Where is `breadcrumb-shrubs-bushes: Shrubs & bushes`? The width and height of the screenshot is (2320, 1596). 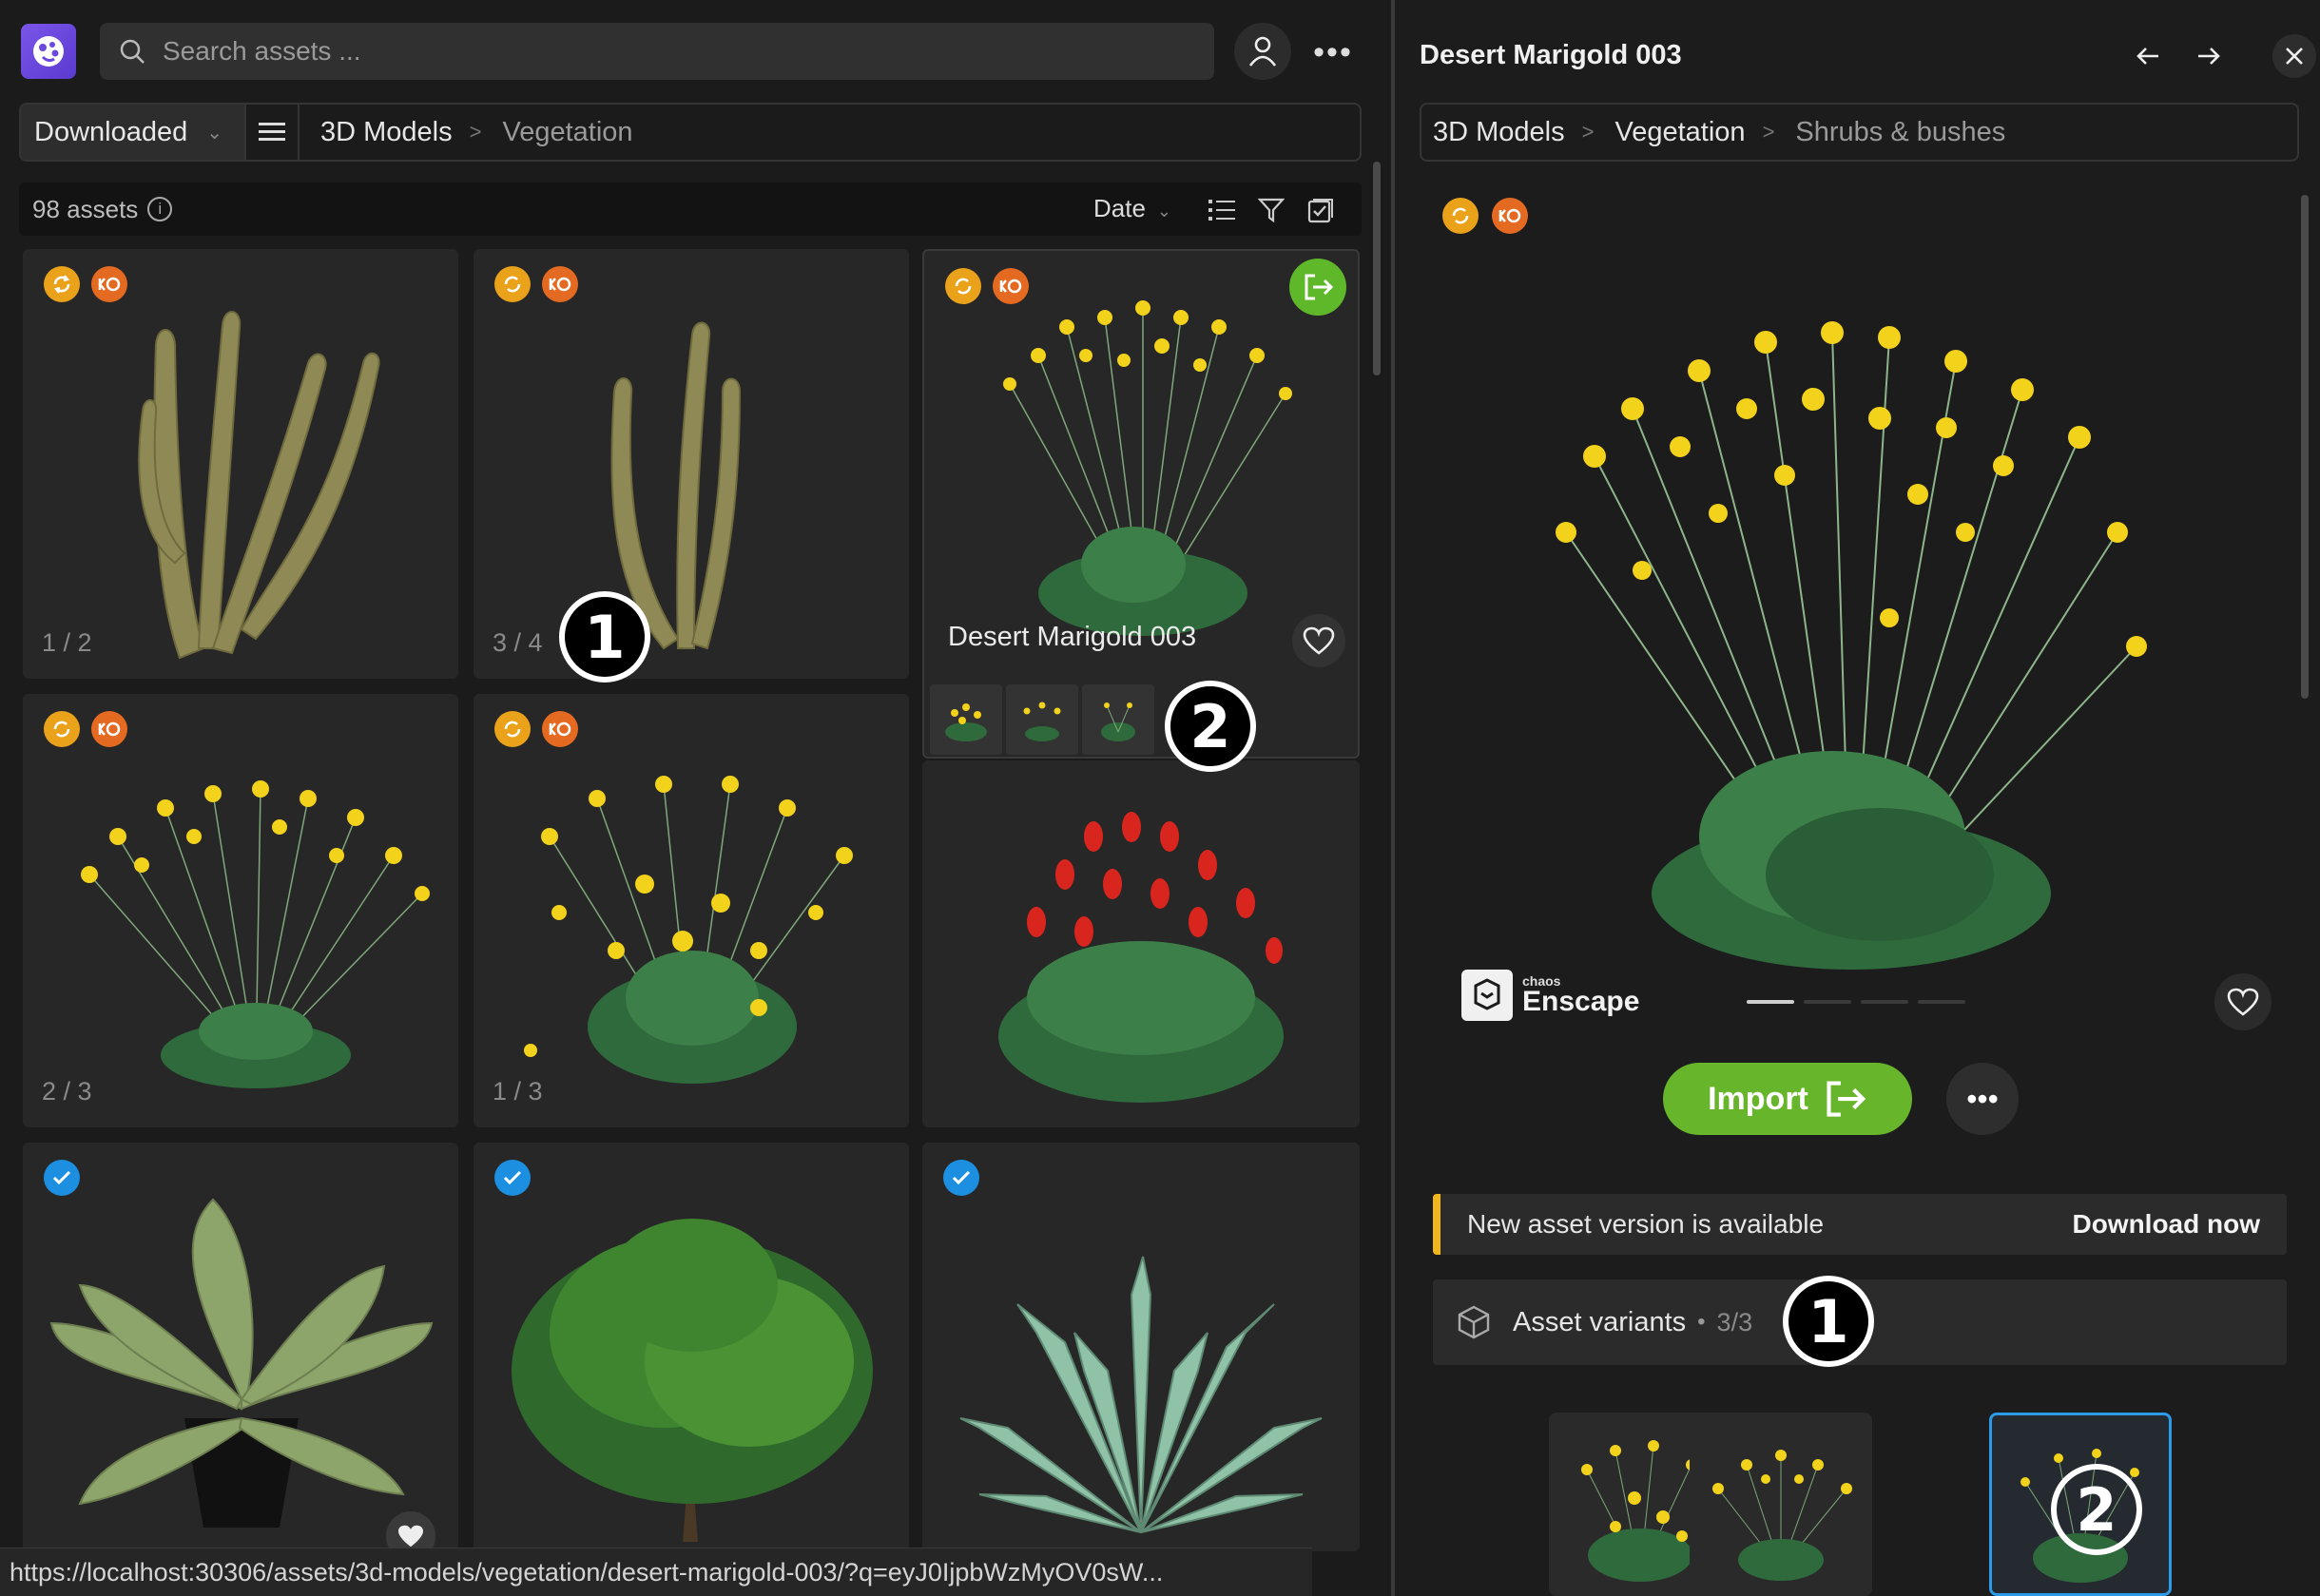 breadcrumb-shrubs-bushes: Shrubs & bushes is located at coordinates (1900, 132).